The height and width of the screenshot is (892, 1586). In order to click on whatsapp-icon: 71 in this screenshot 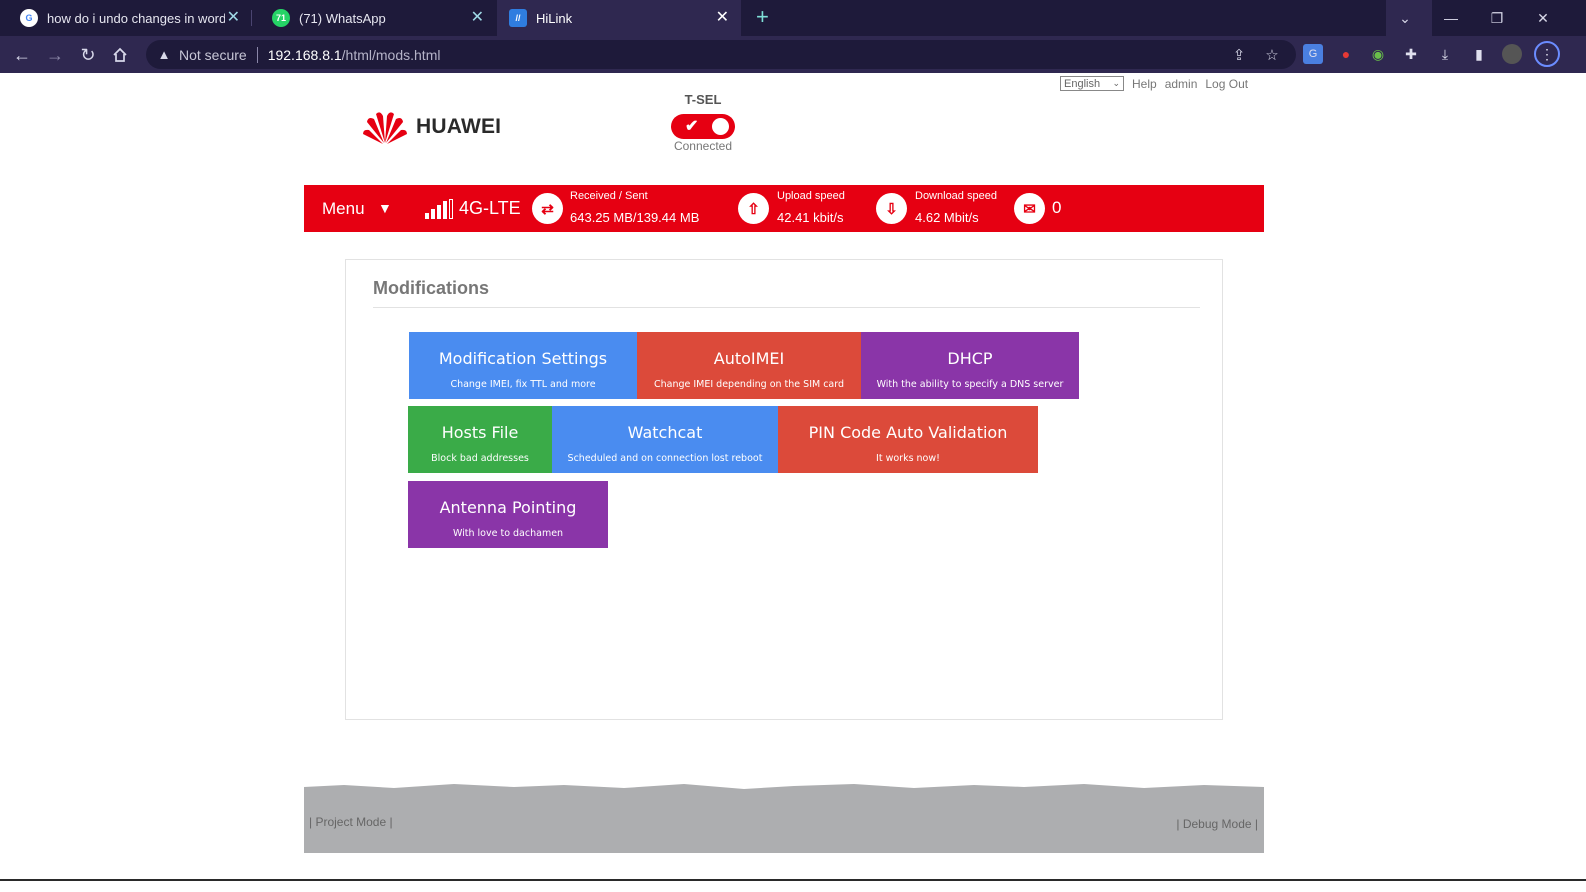, I will do `click(281, 18)`.